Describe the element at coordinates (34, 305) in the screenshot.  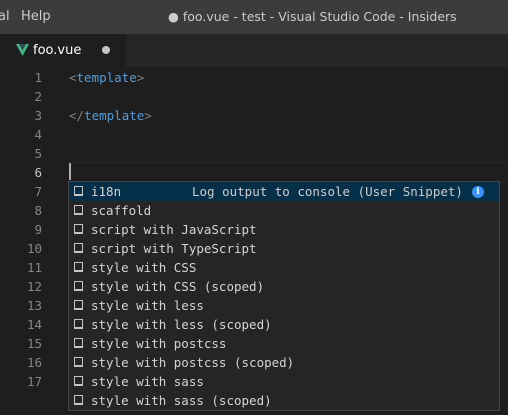
I see `line-number: 13` at that location.